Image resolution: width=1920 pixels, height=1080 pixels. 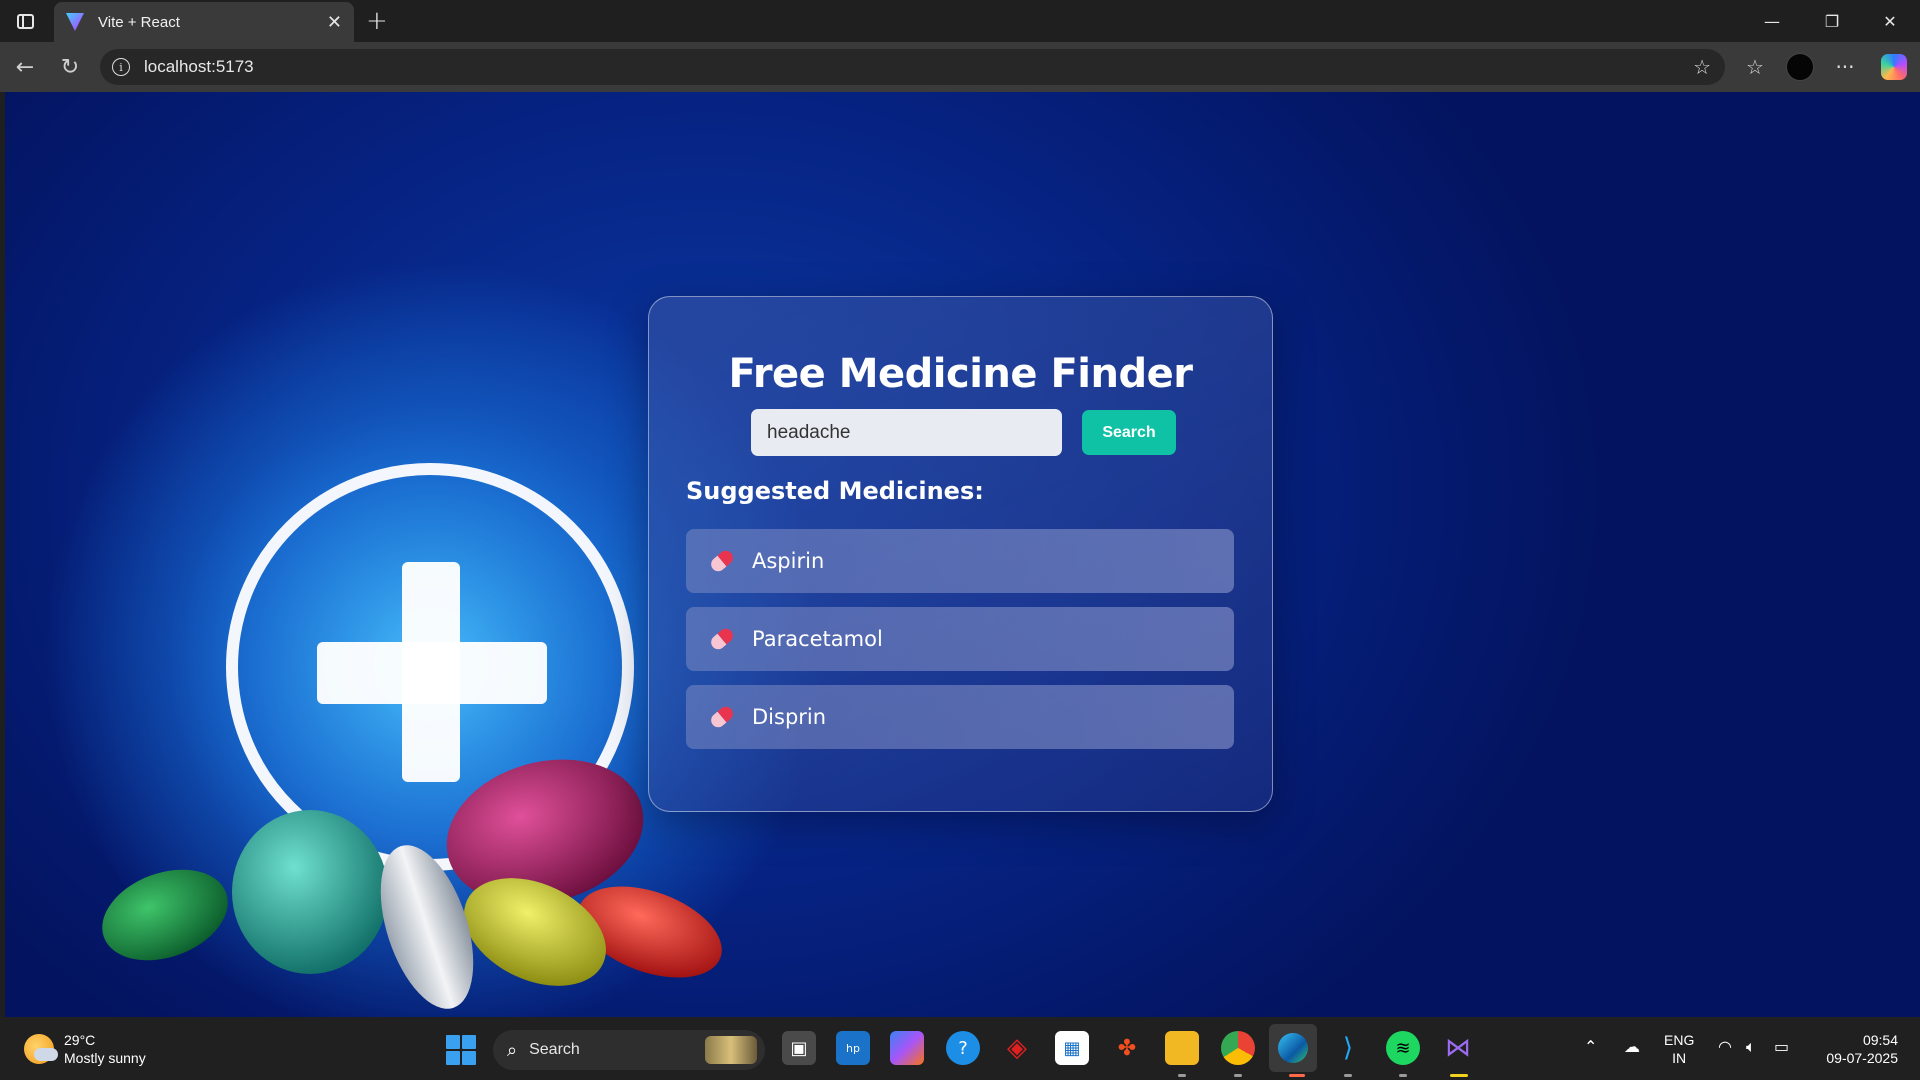 I want to click on copilot-icon, so click(x=1894, y=67).